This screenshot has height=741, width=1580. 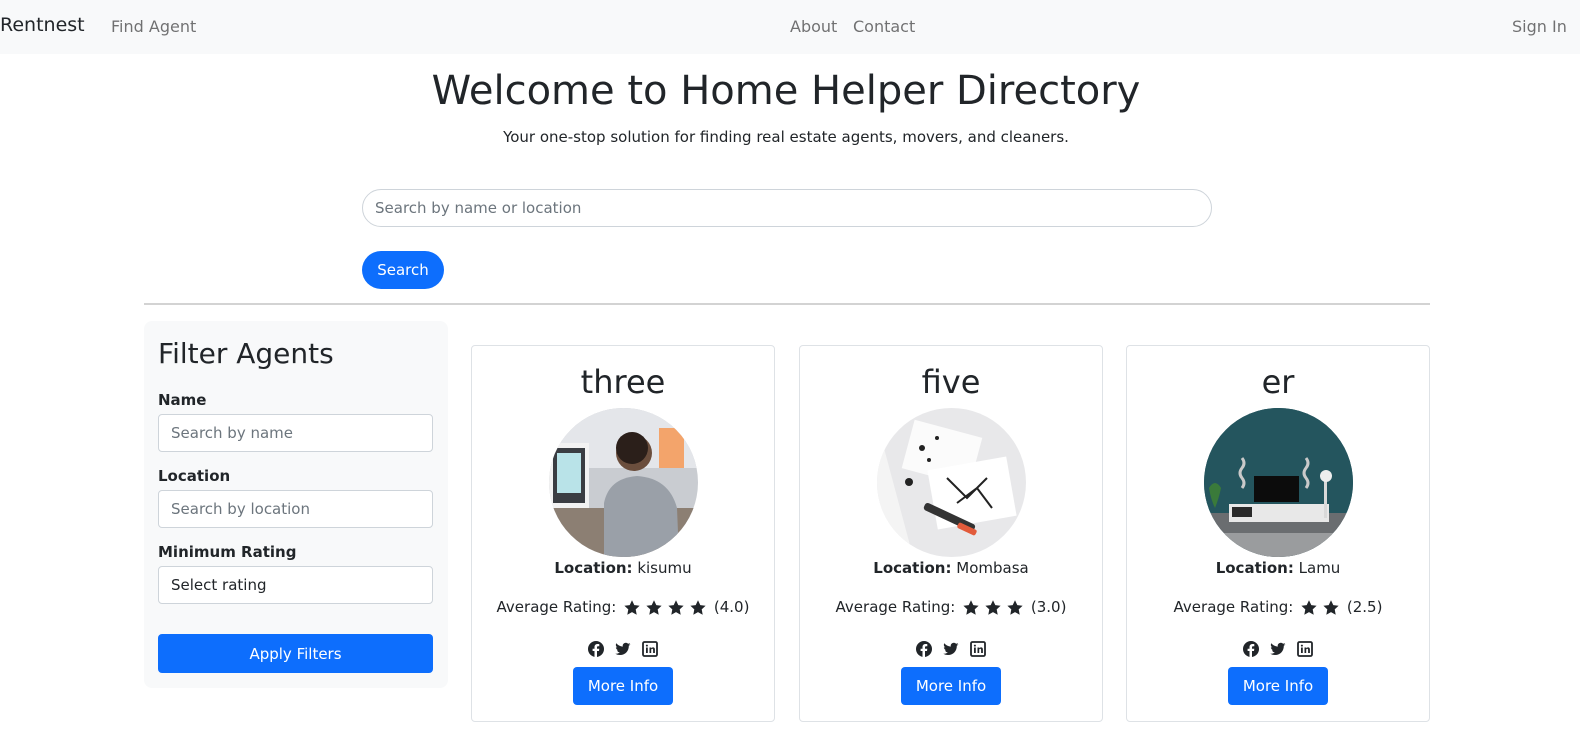 What do you see at coordinates (295, 433) in the screenshot?
I see `name-filter-input` at bounding box center [295, 433].